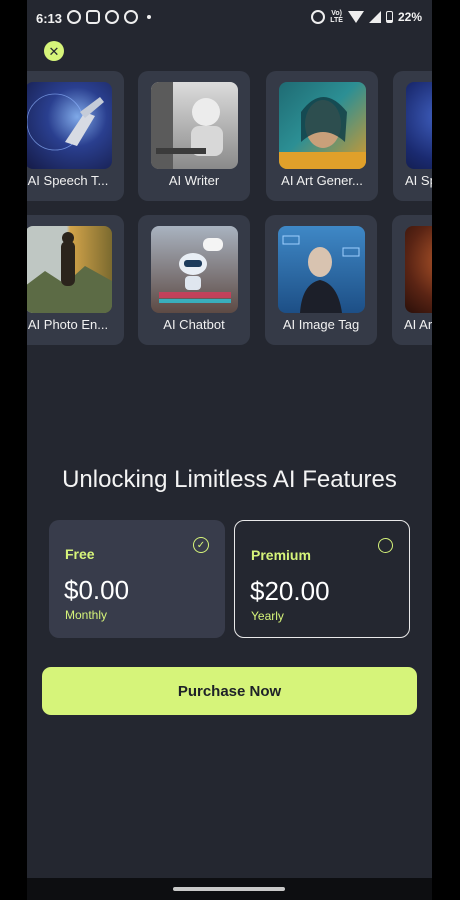  I want to click on tool-card-speech-2: AI Sp, so click(412, 136).